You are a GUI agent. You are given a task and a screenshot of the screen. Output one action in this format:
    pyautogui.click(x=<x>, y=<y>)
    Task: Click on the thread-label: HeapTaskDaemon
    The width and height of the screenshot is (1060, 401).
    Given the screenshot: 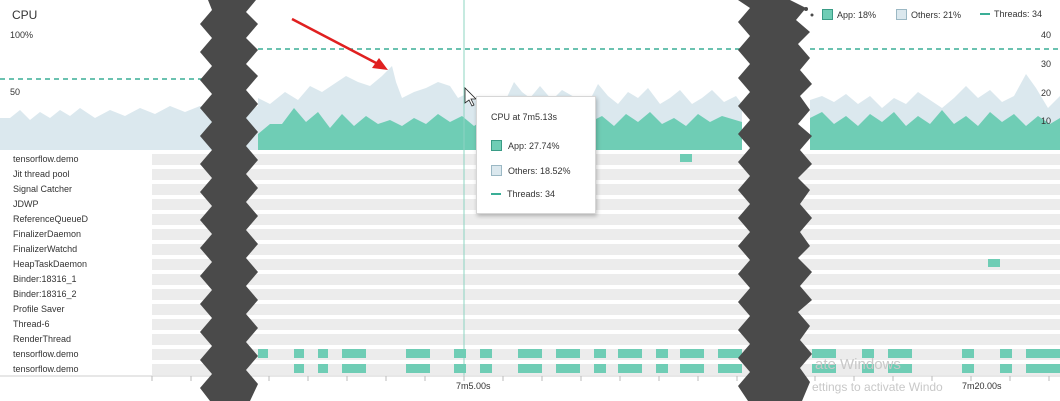 What is the action you would take?
    pyautogui.click(x=50, y=264)
    